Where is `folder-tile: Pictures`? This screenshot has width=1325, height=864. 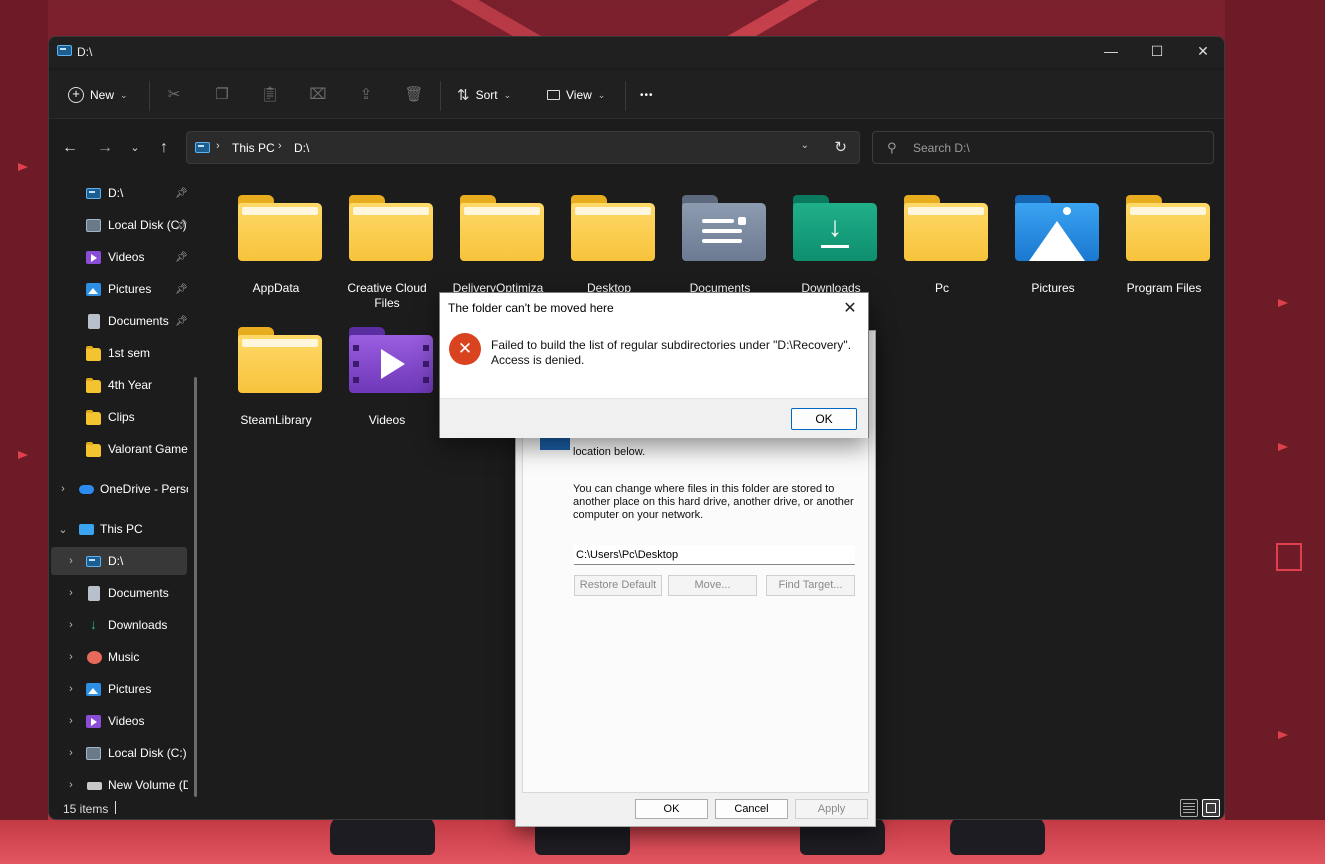 folder-tile: Pictures is located at coordinates (1053, 240).